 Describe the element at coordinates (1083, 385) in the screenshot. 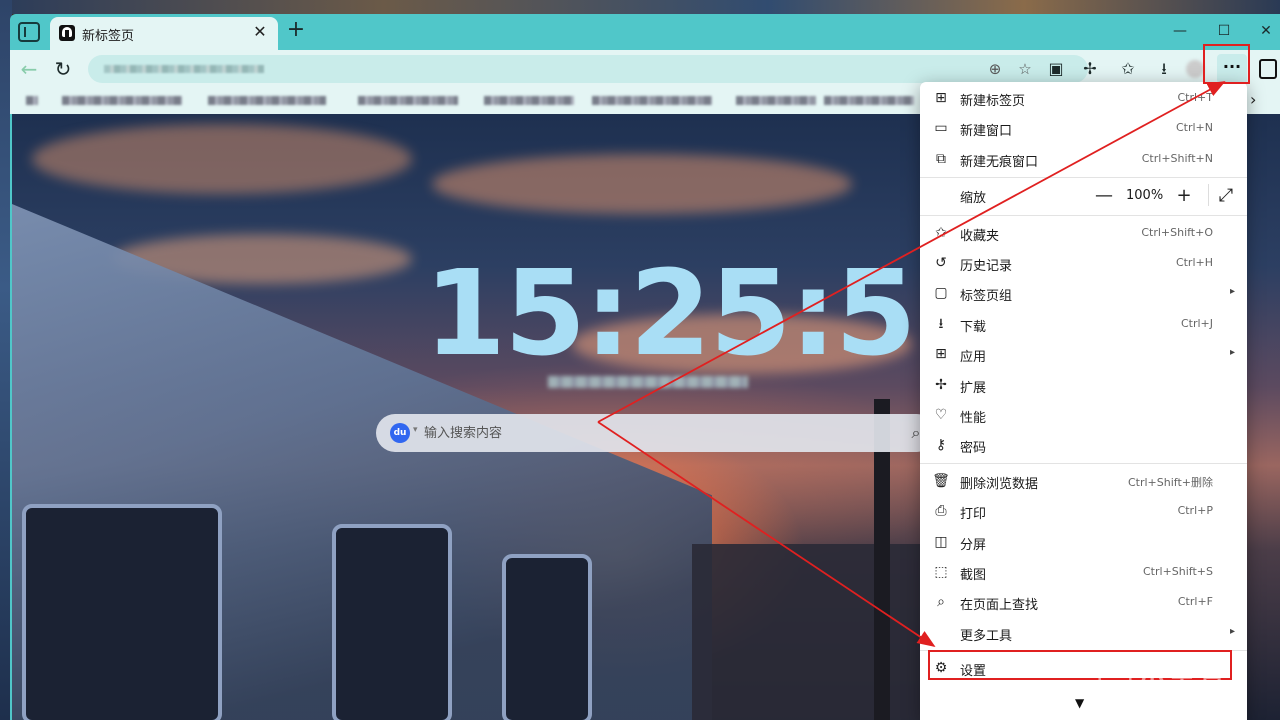

I see `menu-item-extensions: ✢ 扩展` at that location.